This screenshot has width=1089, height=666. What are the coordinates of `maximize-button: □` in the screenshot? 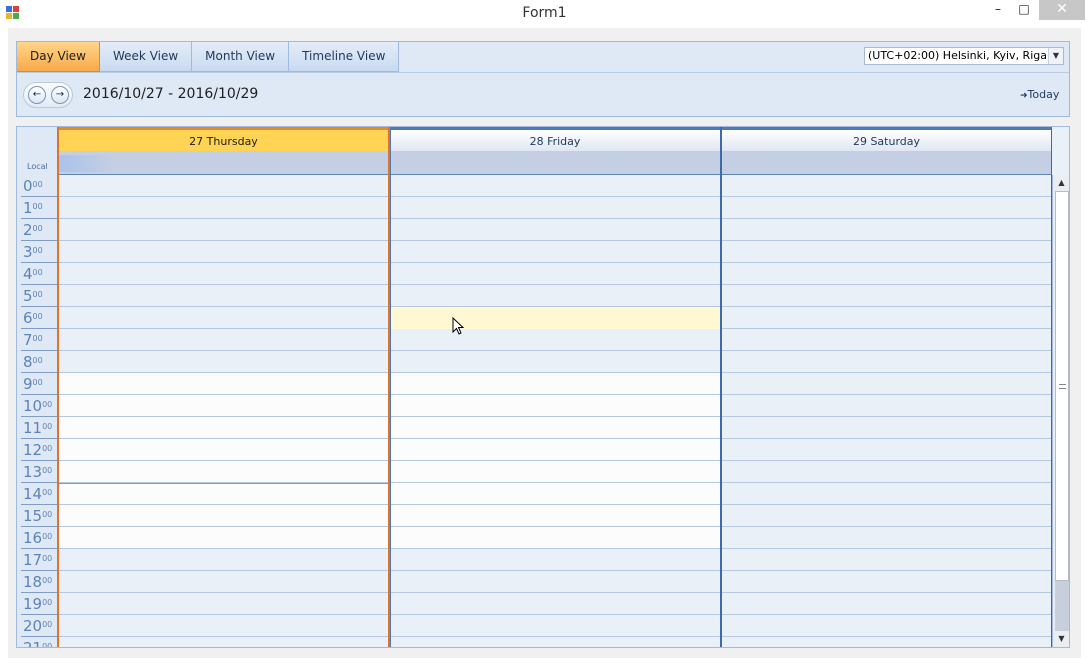 It's located at (1024, 10).